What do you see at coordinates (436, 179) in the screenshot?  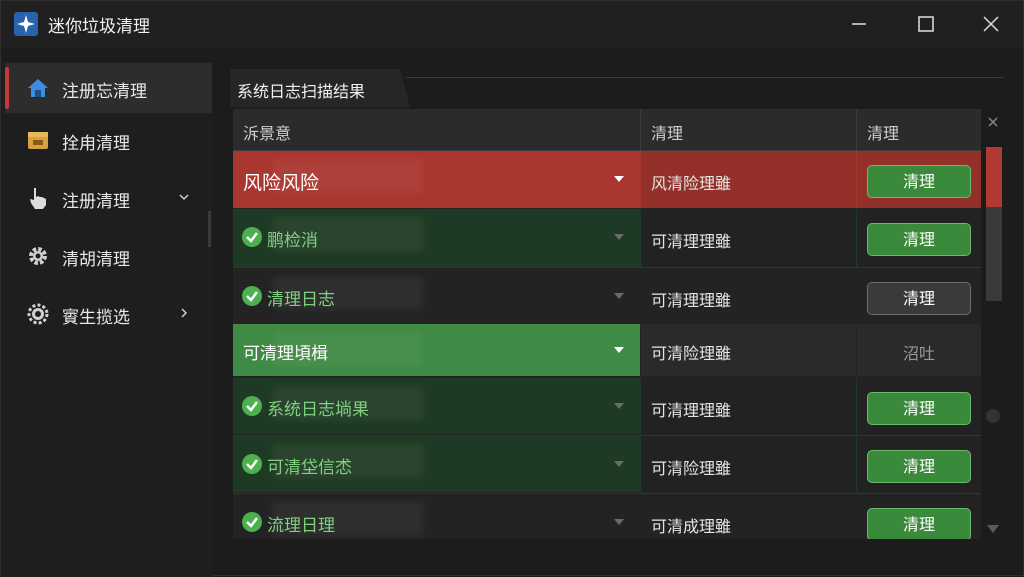 I see `row-name-cell: 风险风险` at bounding box center [436, 179].